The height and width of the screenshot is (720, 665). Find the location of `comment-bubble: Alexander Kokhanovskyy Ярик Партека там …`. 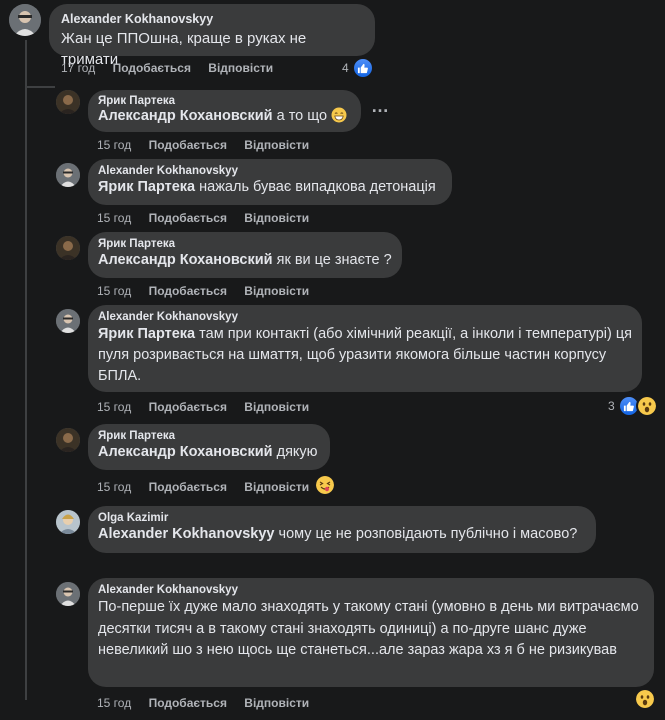

comment-bubble: Alexander Kokhanovskyy Ярик Партека там … is located at coordinates (365, 348).